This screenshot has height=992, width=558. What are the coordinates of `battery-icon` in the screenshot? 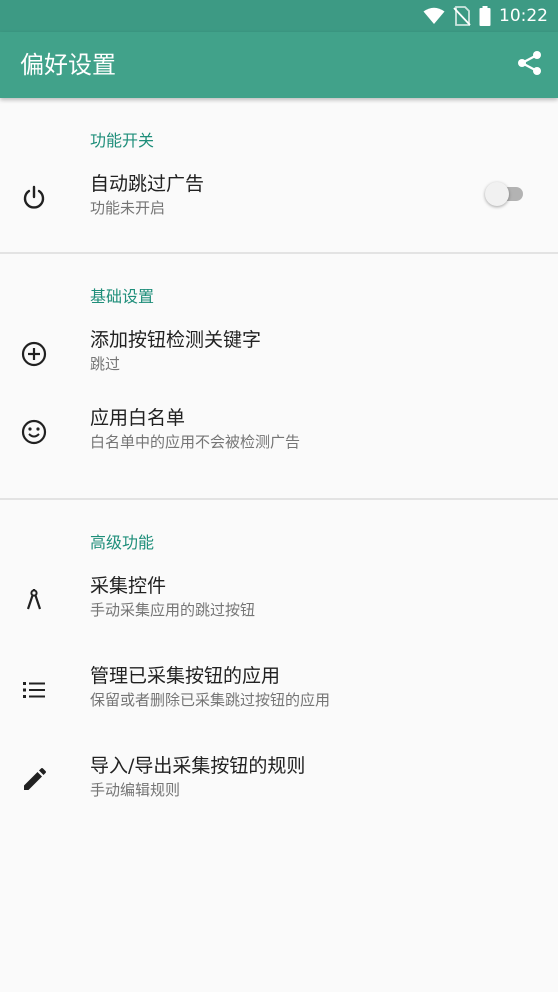 It's located at (485, 16).